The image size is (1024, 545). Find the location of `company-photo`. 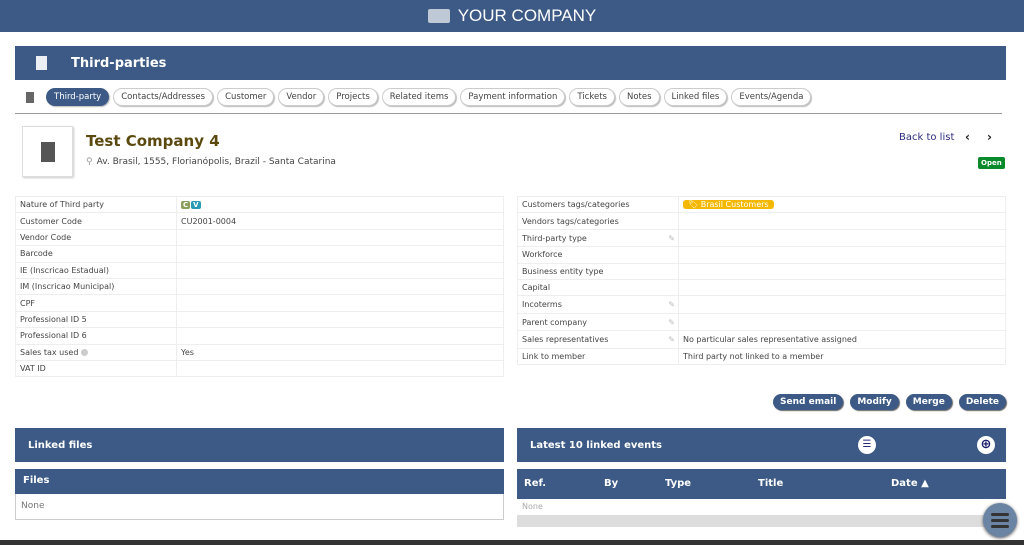

company-photo is located at coordinates (47, 151).